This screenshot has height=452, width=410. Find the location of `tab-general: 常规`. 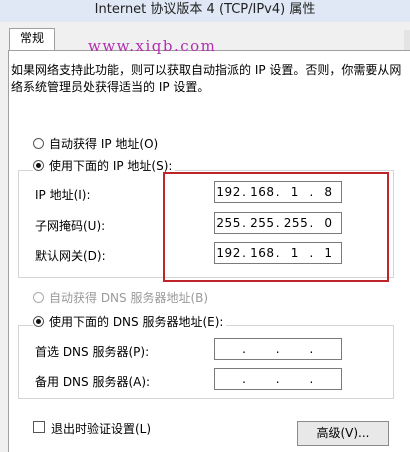

tab-general: 常规 is located at coordinates (32, 39).